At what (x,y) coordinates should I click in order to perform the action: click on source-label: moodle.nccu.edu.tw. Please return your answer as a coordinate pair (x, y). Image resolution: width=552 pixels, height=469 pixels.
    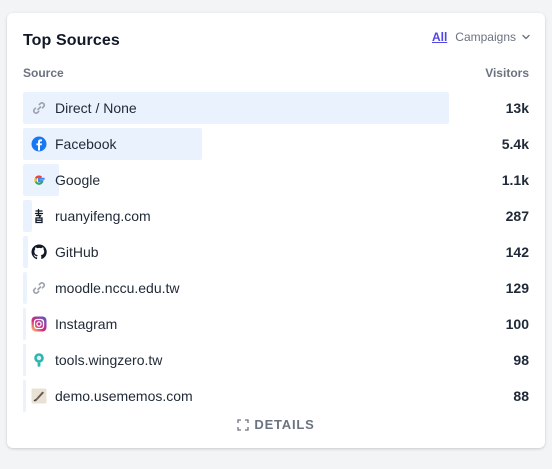
    Looking at the image, I should click on (117, 288).